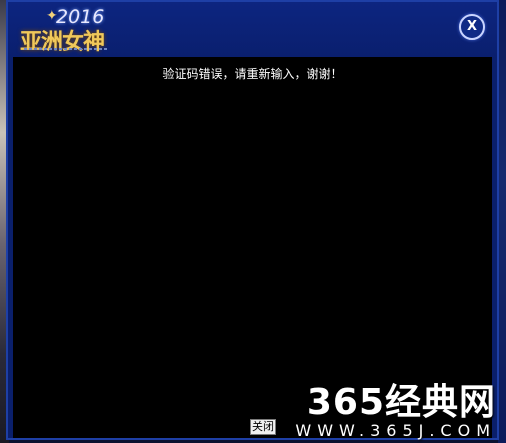 The width and height of the screenshot is (506, 443). I want to click on site-watermark: 365经典网 WWW.365J.COM, so click(395, 412).